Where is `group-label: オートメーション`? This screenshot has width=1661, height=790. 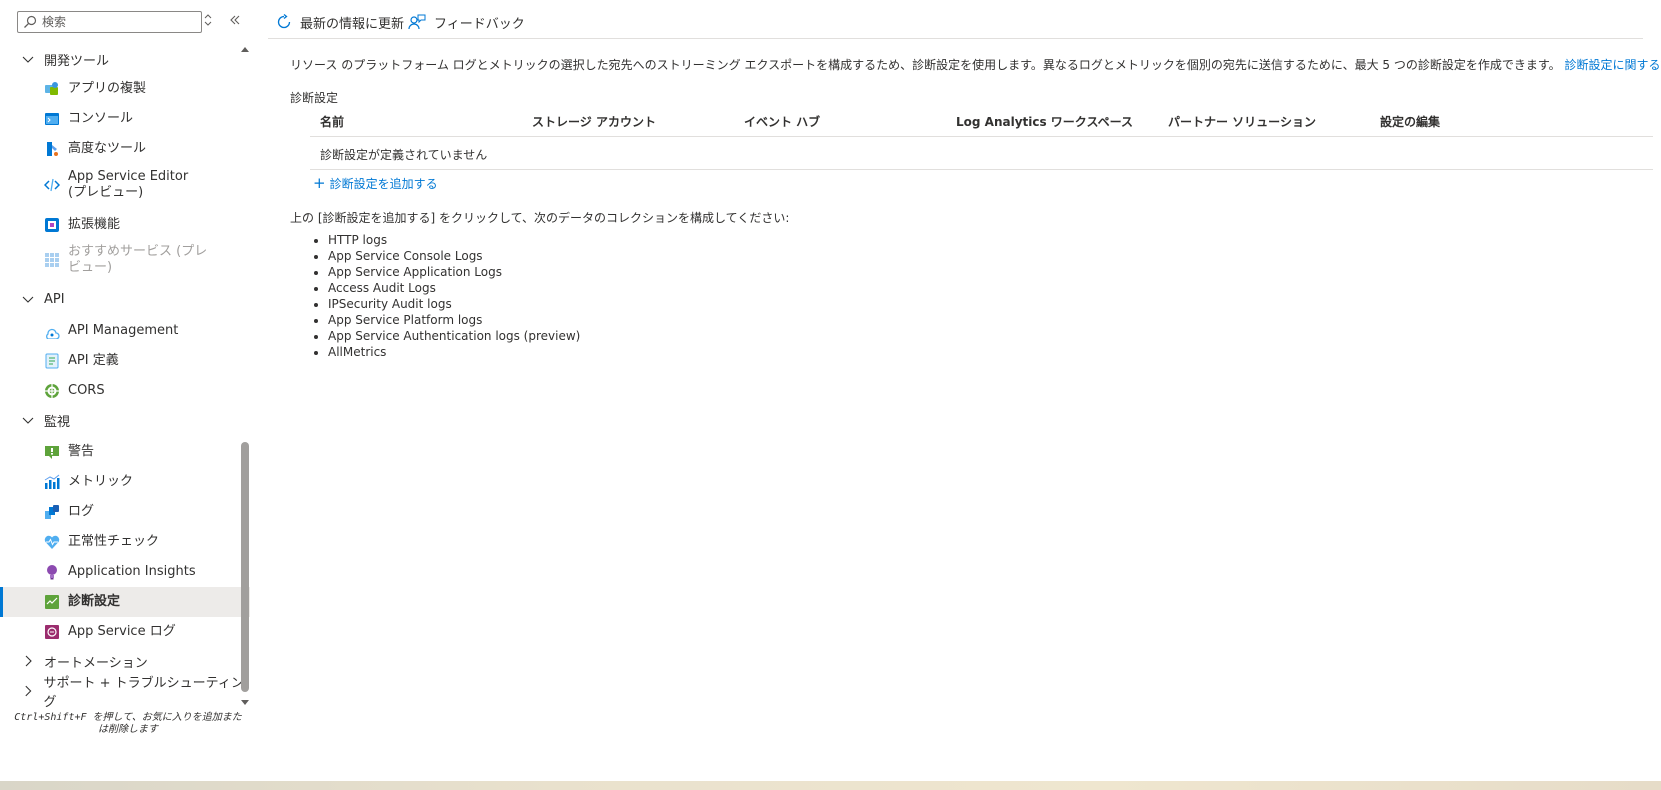
group-label: オートメーション is located at coordinates (96, 663).